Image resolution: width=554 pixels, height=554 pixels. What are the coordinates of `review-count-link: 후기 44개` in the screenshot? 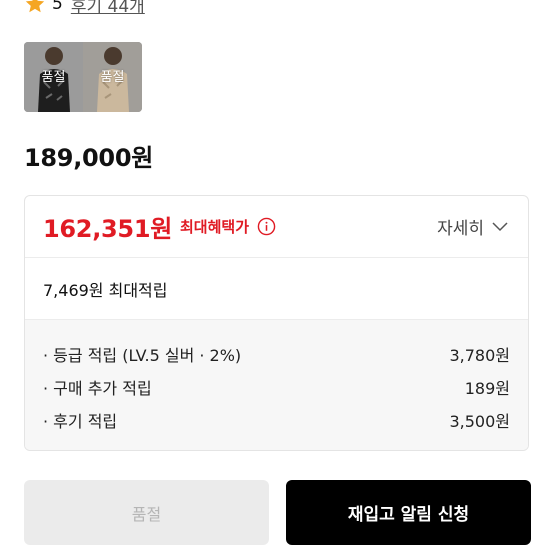 It's located at (108, 8).